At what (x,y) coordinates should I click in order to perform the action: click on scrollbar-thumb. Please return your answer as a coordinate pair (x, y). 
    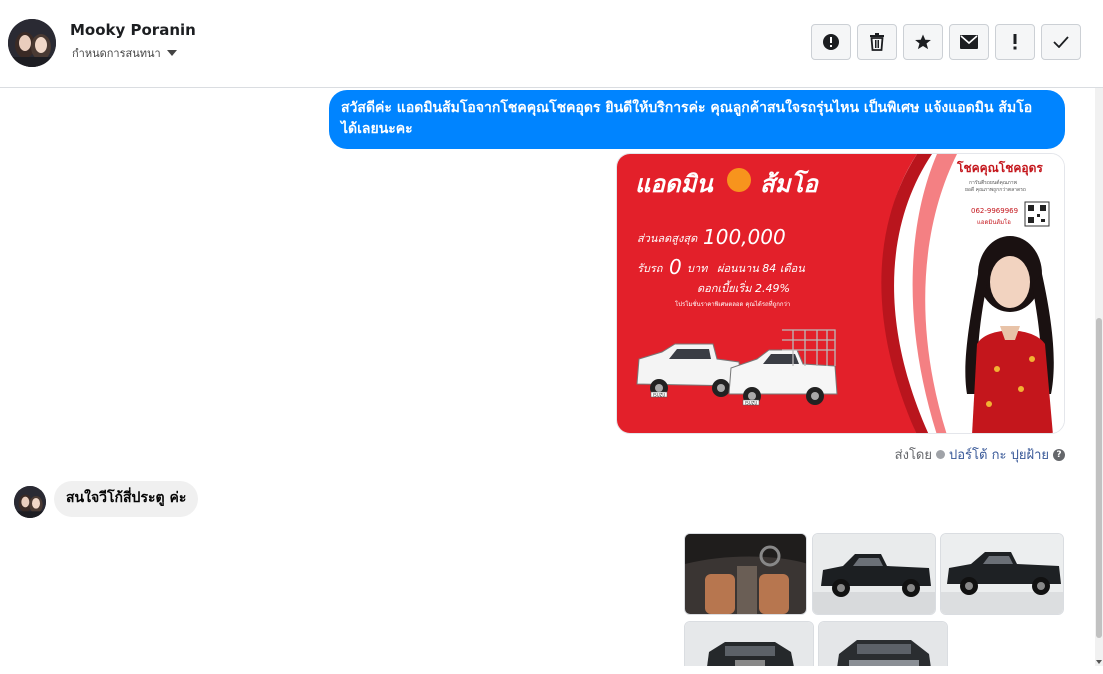
    Looking at the image, I should click on (1099, 478).